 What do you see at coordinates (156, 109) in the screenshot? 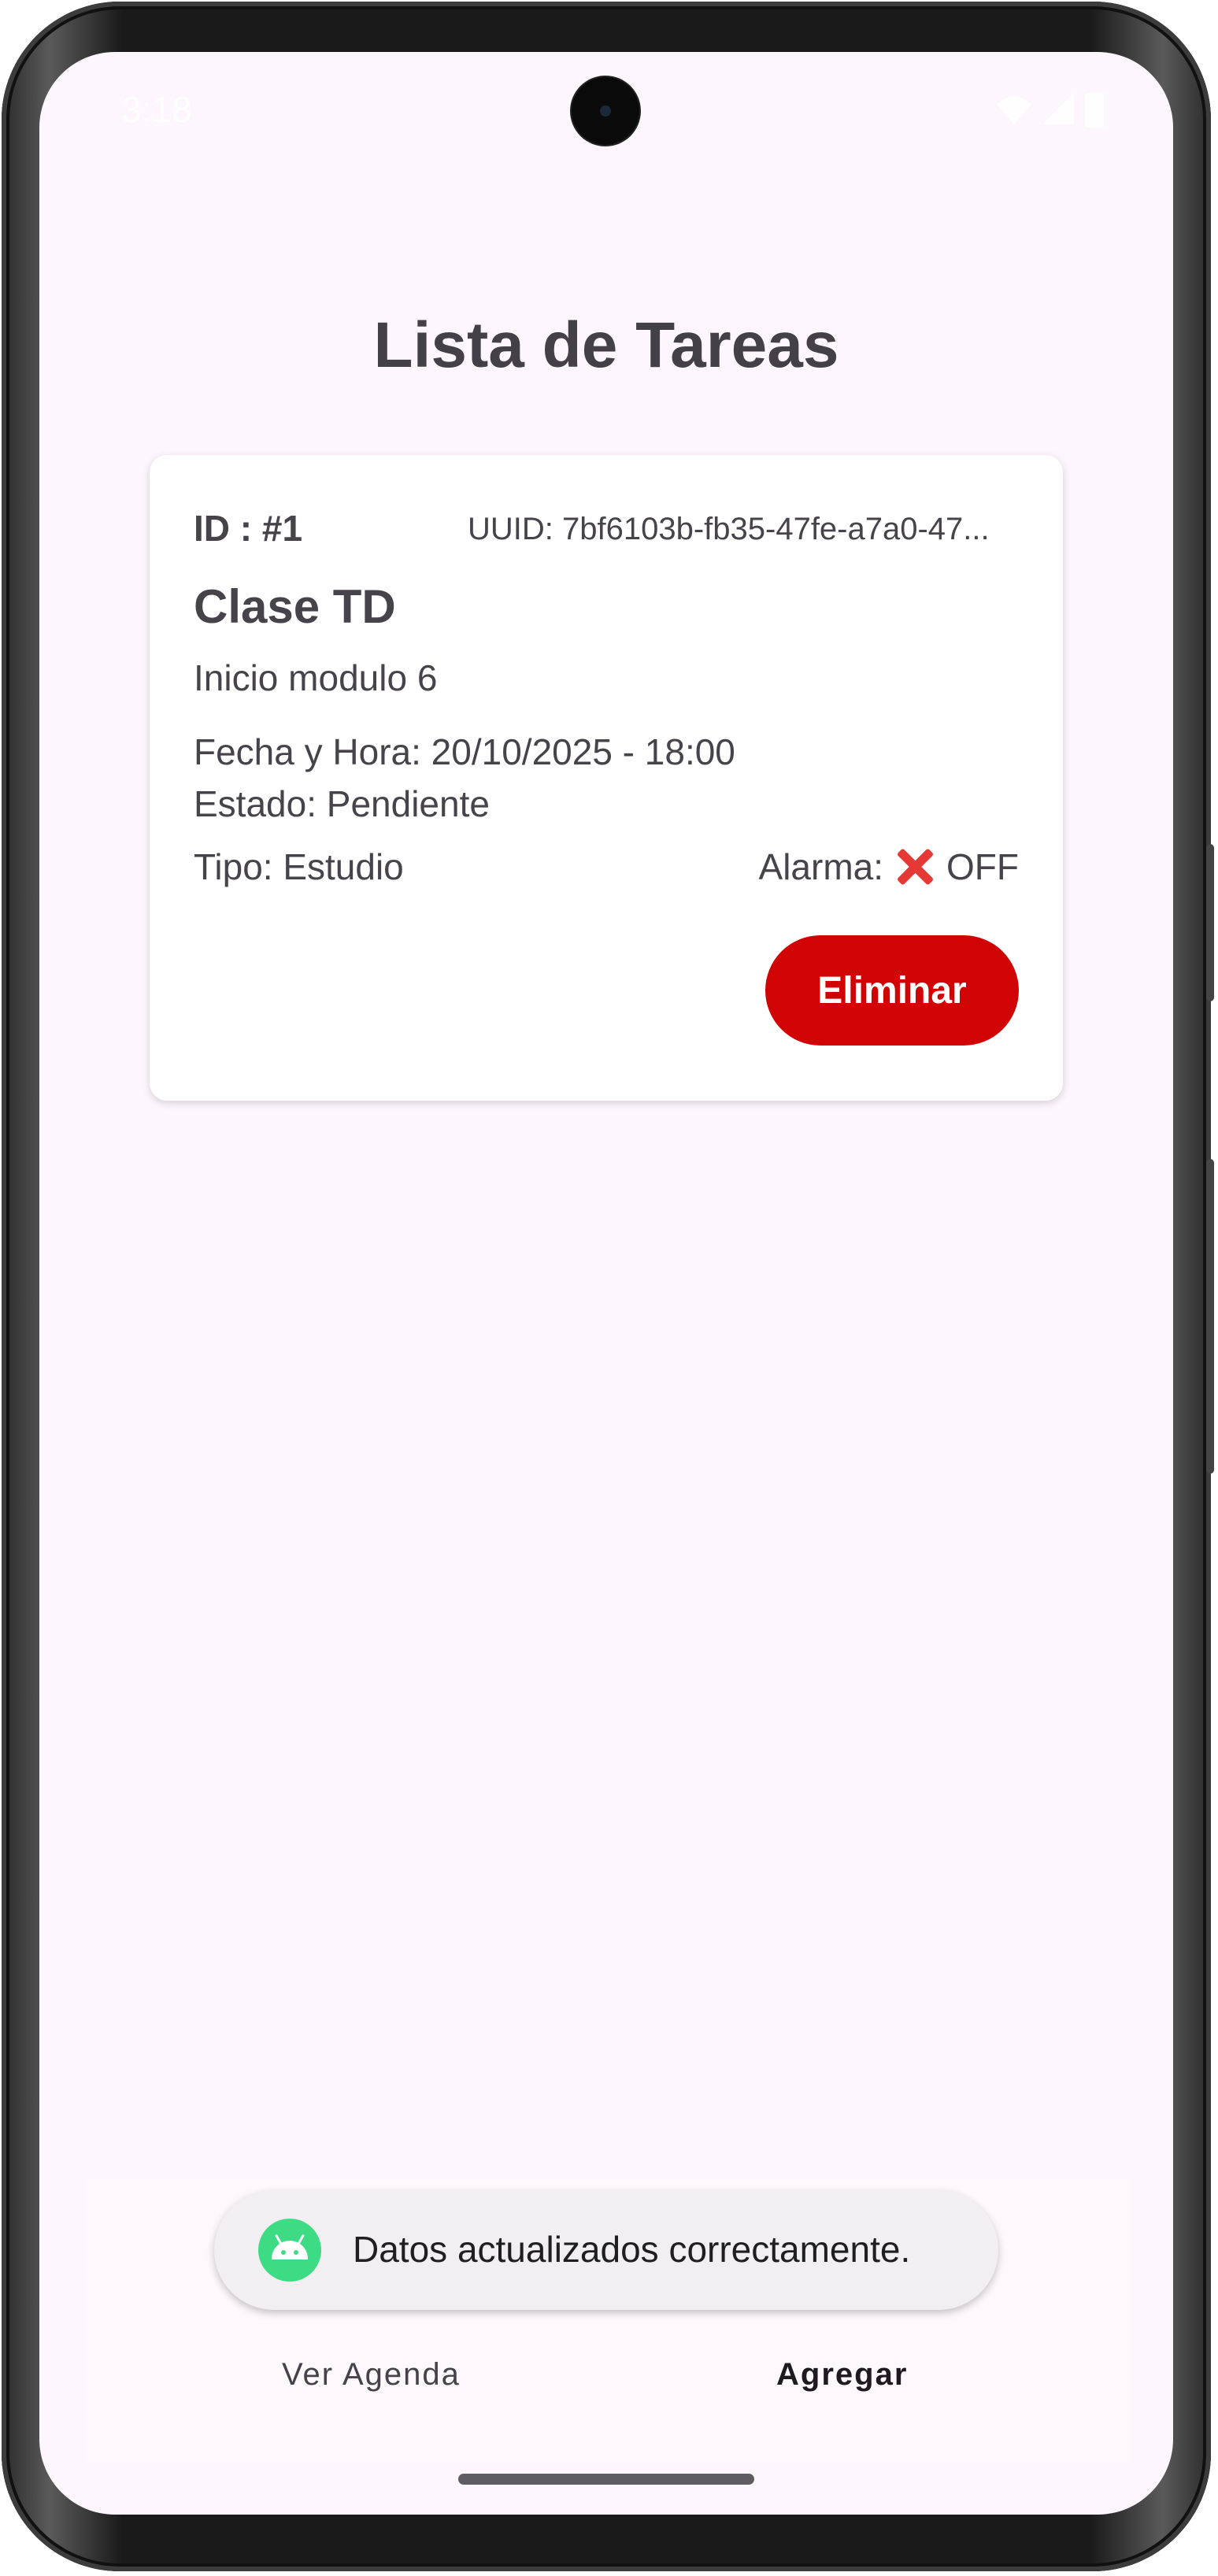
I see `status-time: 3:18` at bounding box center [156, 109].